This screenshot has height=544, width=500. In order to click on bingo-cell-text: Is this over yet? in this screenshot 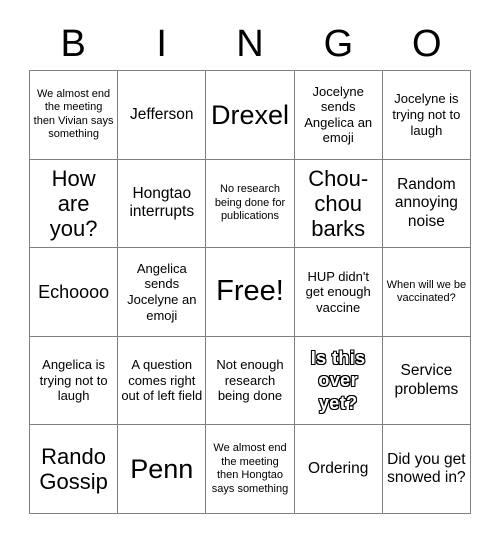, I will do `click(338, 380)`.